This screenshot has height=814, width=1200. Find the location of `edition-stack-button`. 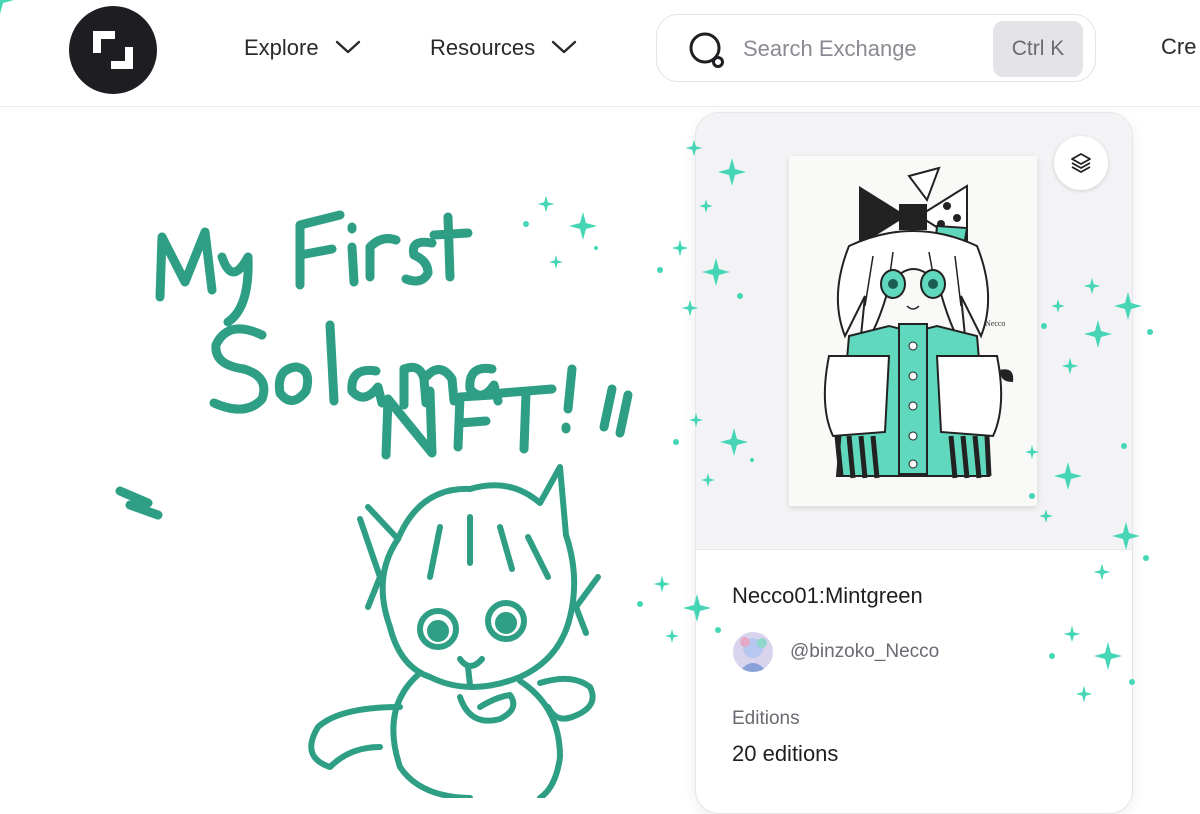

edition-stack-button is located at coordinates (1081, 163).